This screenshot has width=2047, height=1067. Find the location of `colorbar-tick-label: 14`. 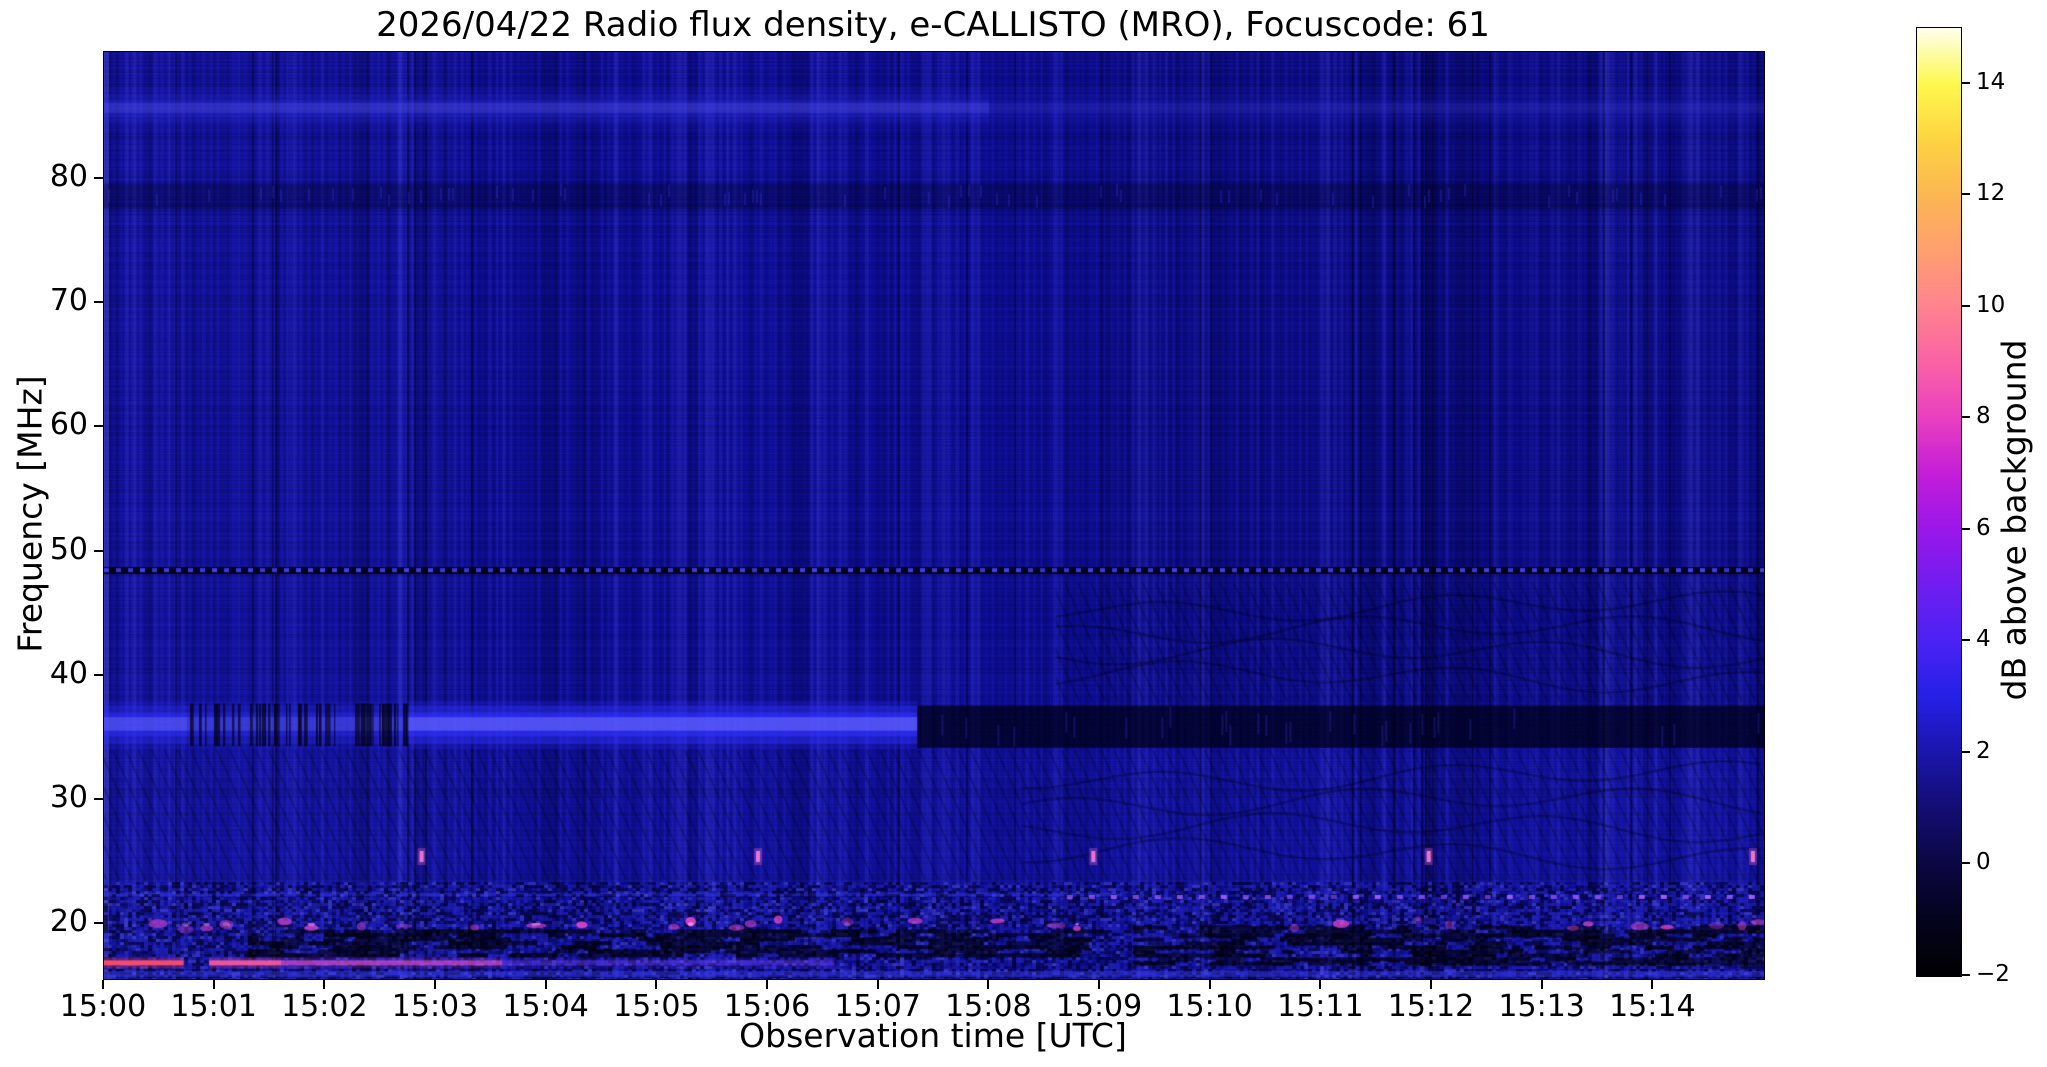

colorbar-tick-label: 14 is located at coordinates (1991, 81).